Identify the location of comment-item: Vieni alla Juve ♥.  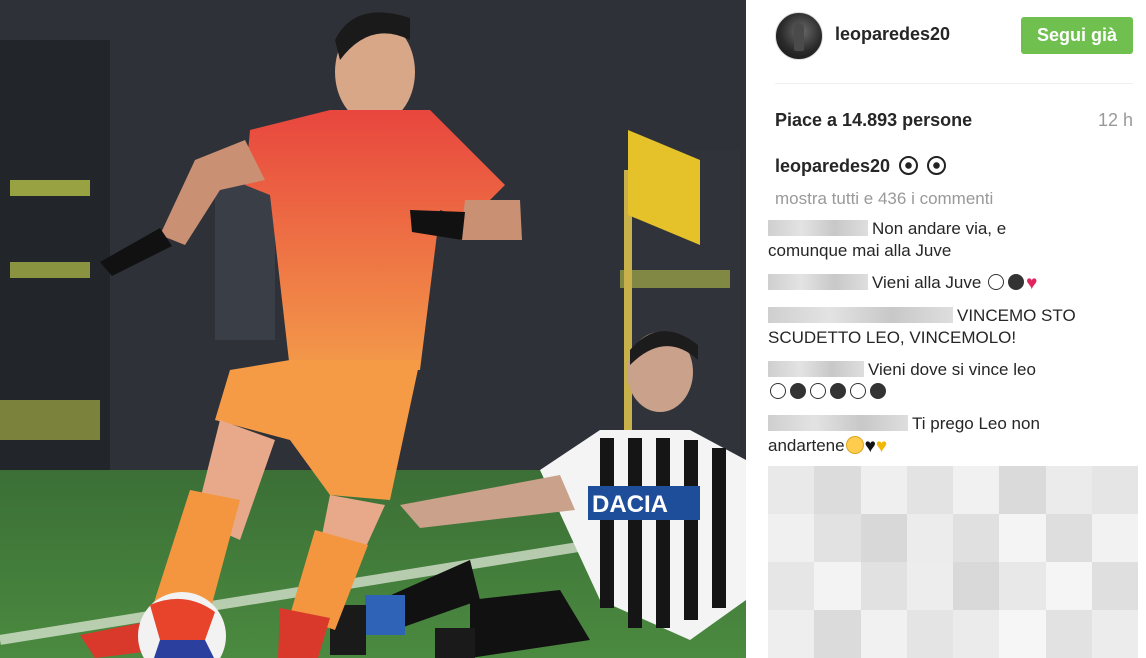
(953, 283).